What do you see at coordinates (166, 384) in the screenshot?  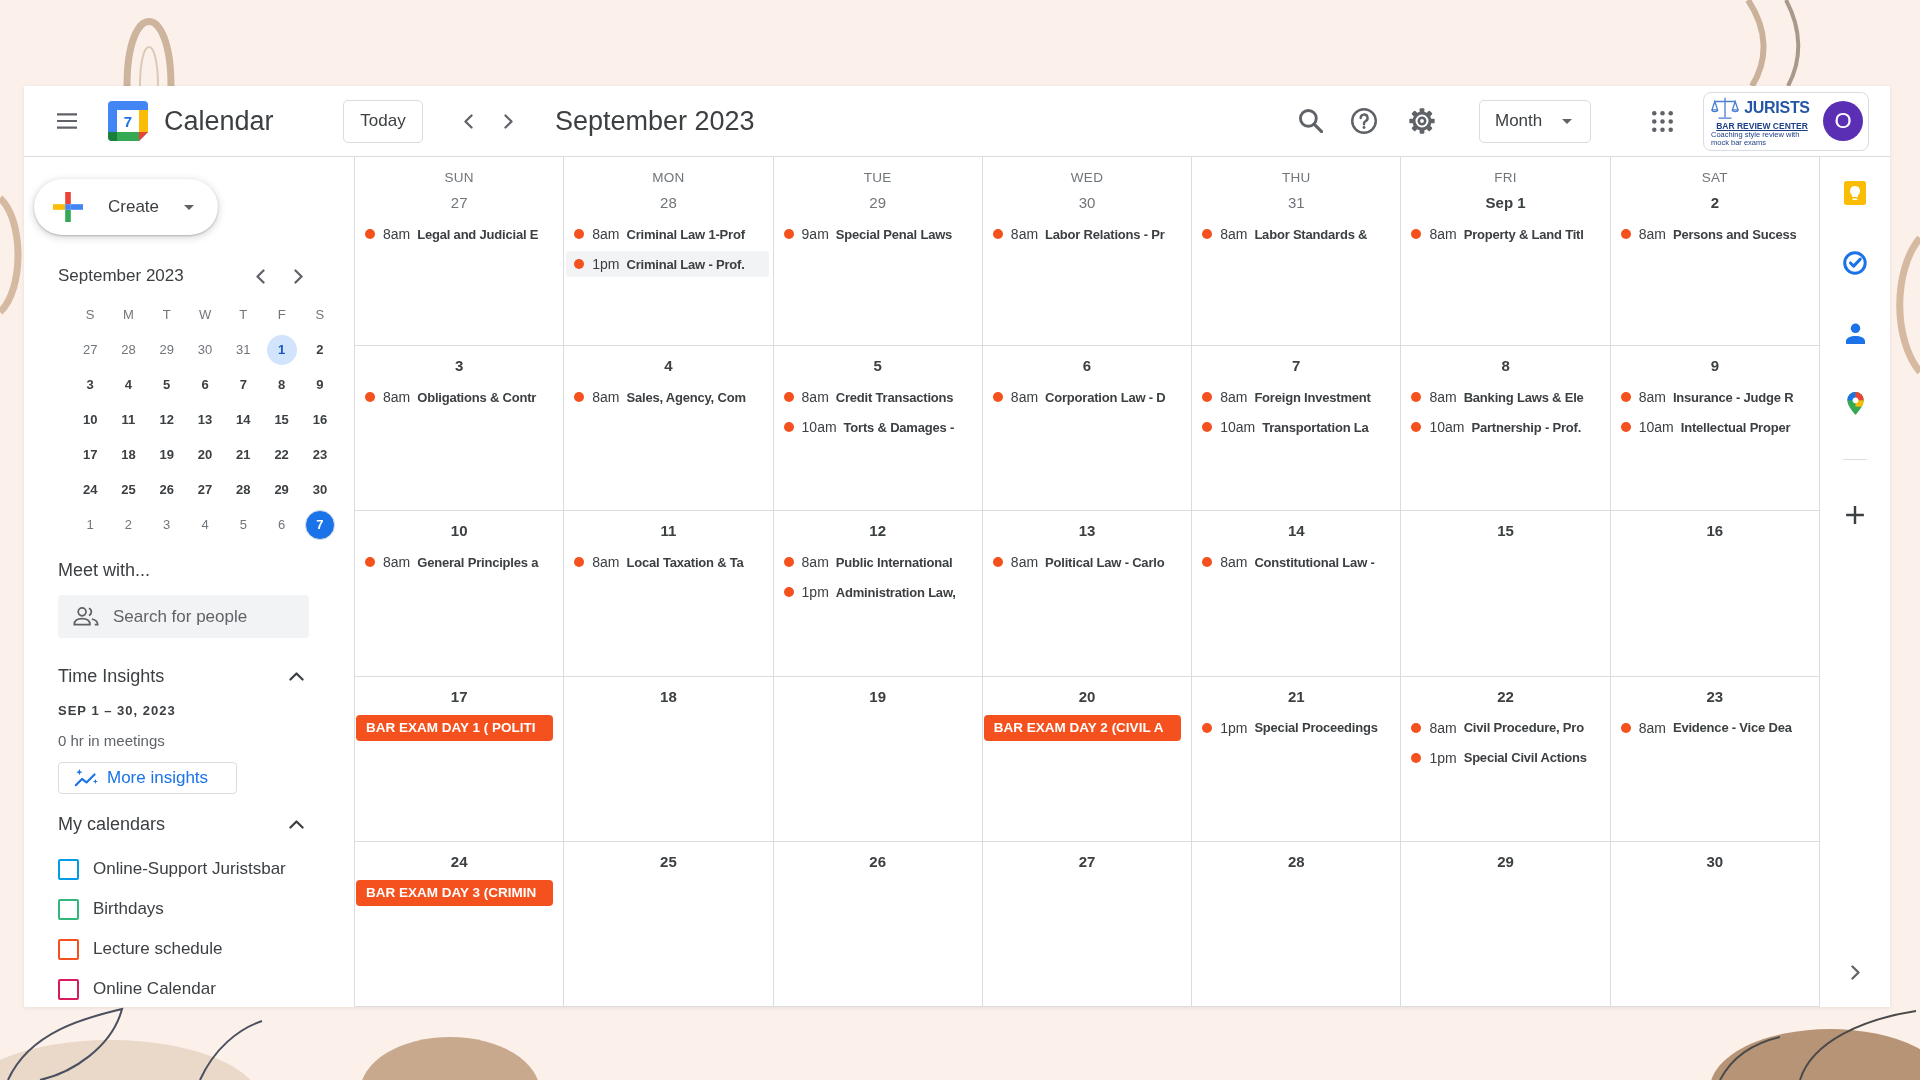 I see `mini-calendar-day: 5` at bounding box center [166, 384].